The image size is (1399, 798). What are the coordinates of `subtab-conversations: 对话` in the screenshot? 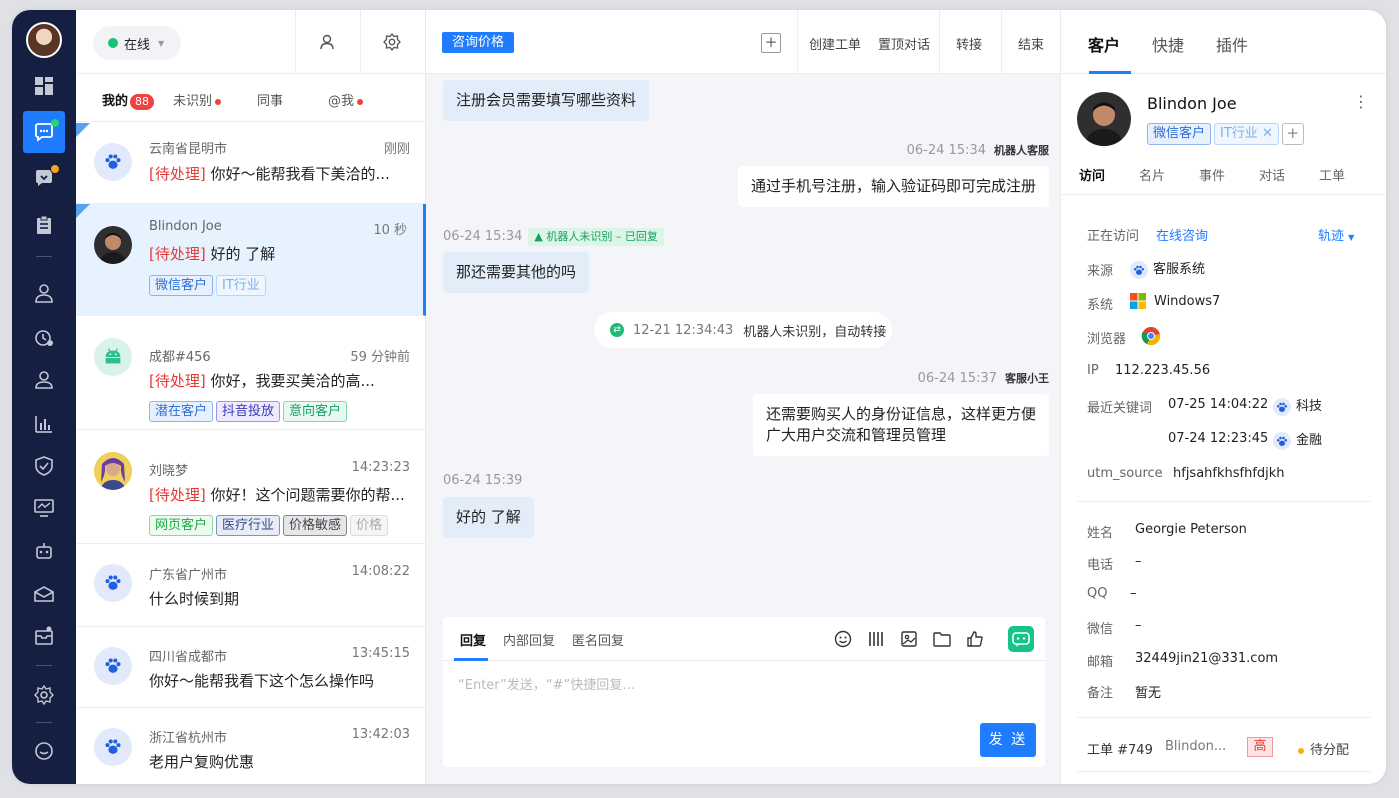 It's located at (1272, 174).